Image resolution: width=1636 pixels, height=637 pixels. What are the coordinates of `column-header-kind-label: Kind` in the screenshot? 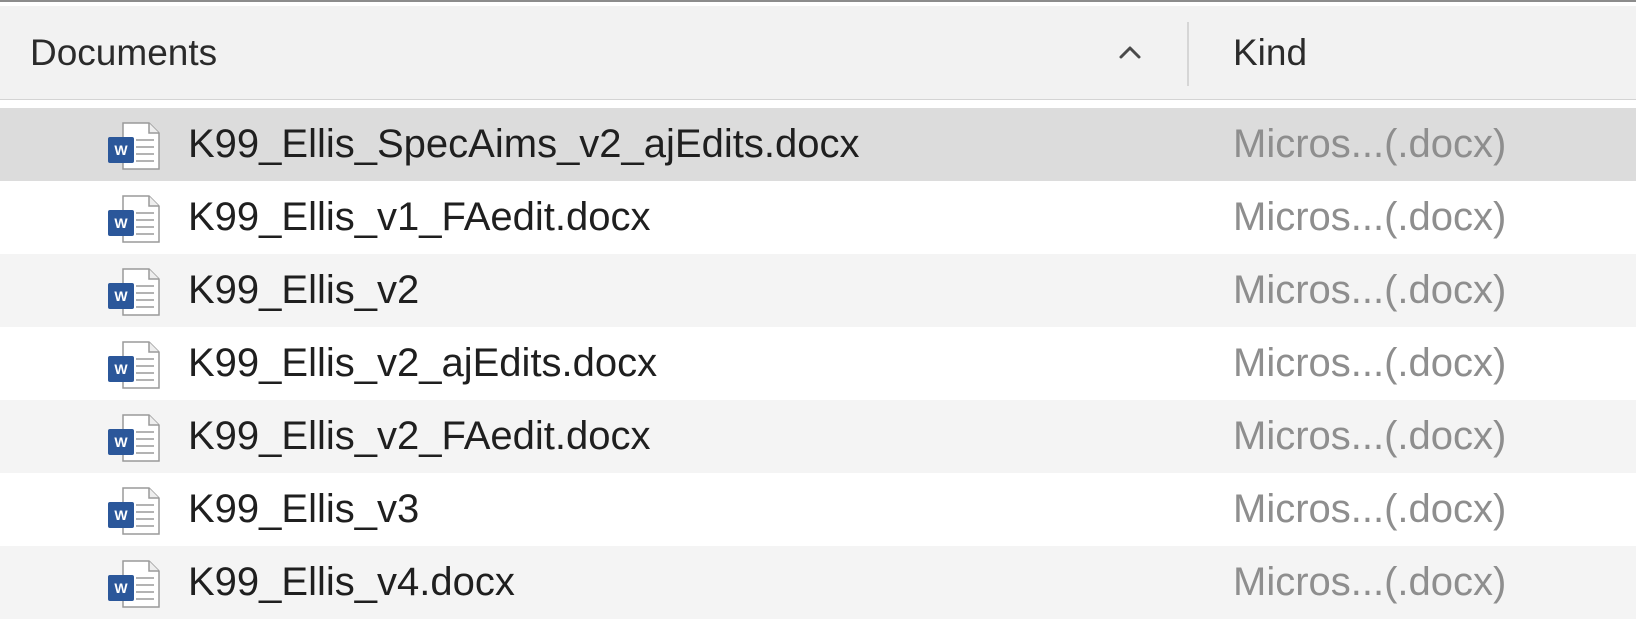 It's located at (1270, 52).